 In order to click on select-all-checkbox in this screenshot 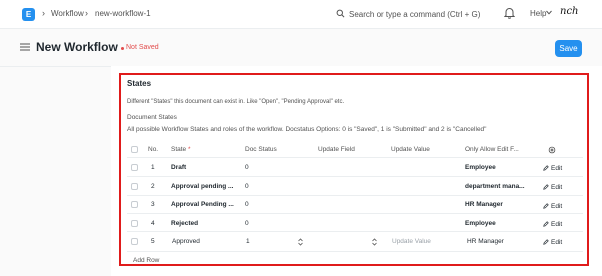, I will do `click(134, 149)`.